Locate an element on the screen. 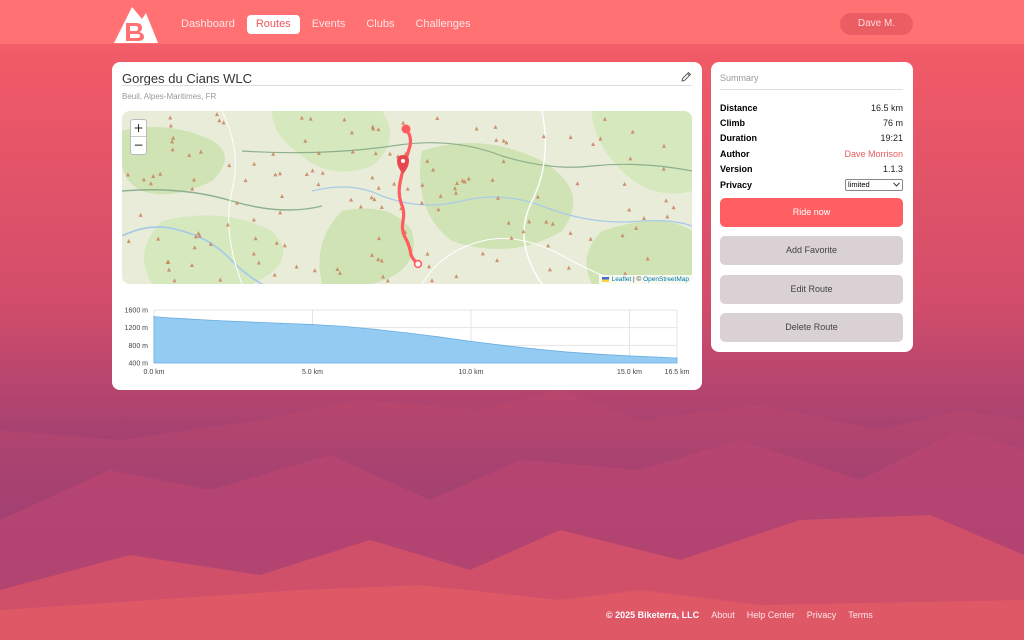 Image resolution: width=1024 pixels, height=640 pixels. stat-distance: Distance 16.5 km is located at coordinates (811, 107).